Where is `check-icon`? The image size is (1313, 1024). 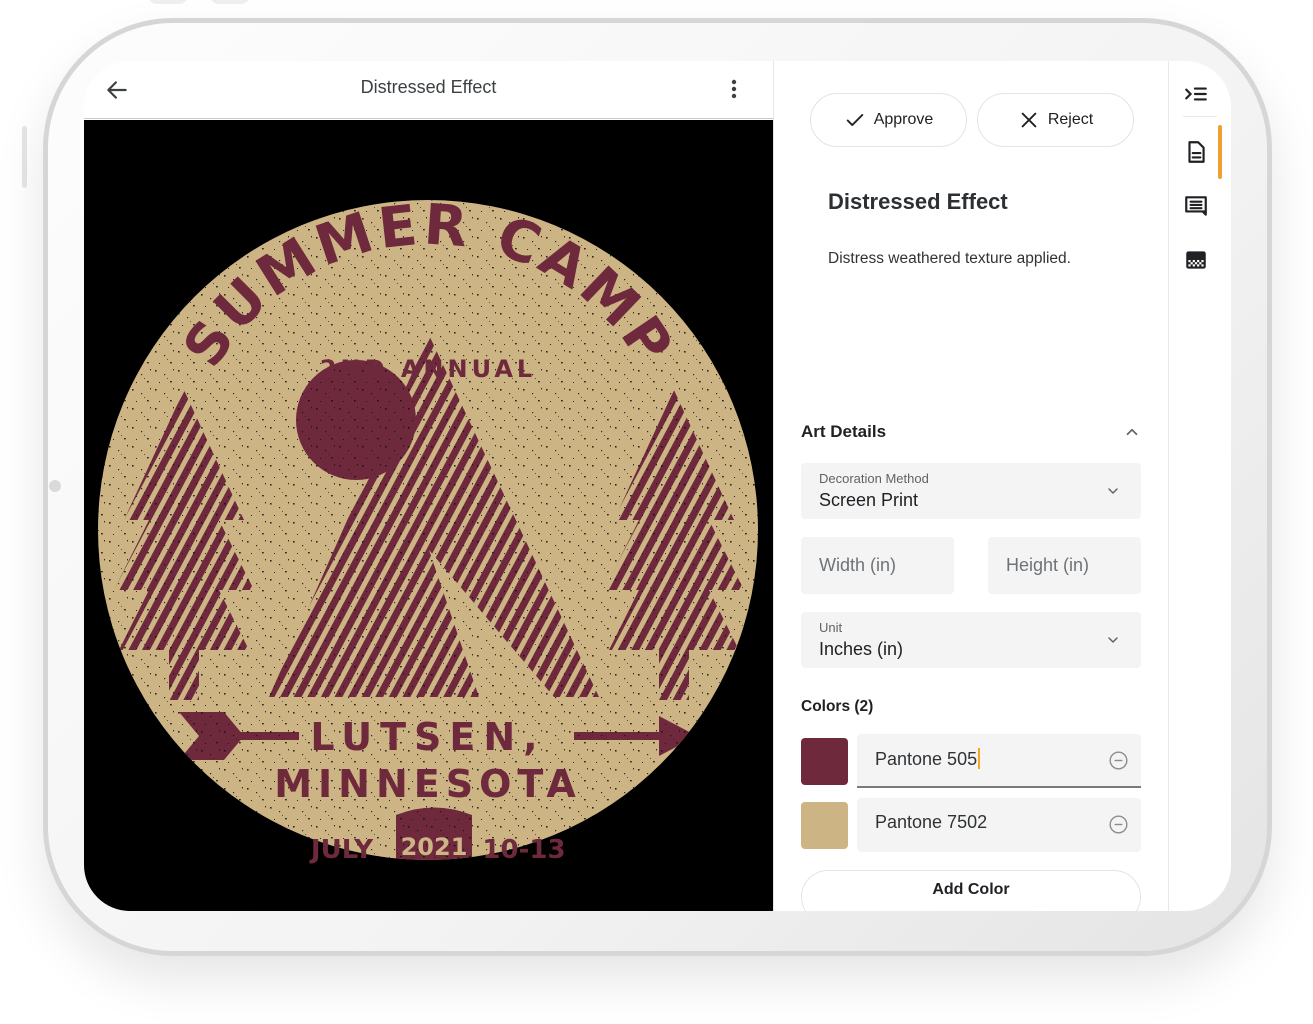 check-icon is located at coordinates (854, 120).